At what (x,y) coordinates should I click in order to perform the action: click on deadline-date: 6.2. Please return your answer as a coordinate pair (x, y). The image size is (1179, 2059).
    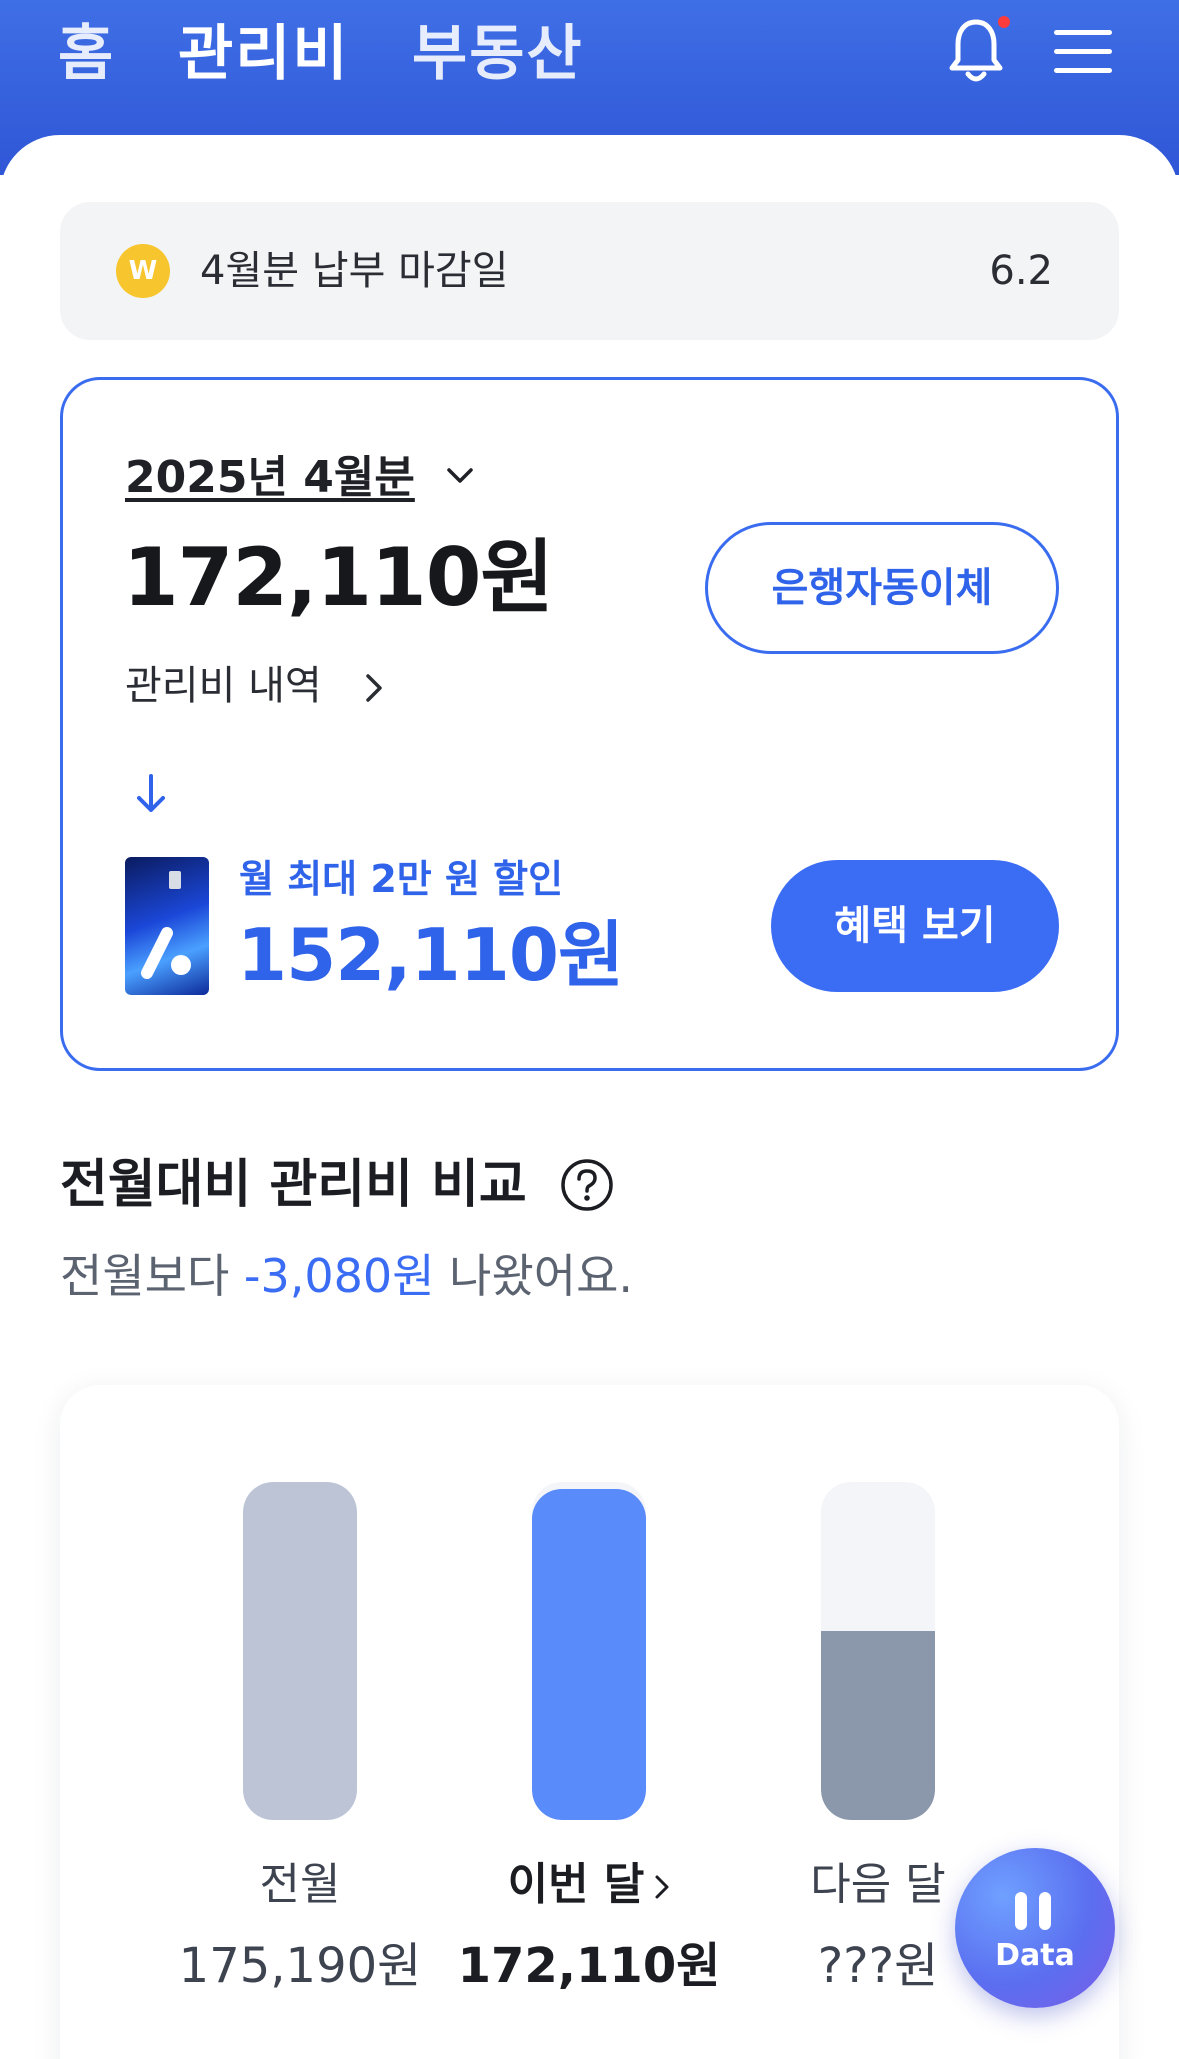
    Looking at the image, I should click on (1021, 271).